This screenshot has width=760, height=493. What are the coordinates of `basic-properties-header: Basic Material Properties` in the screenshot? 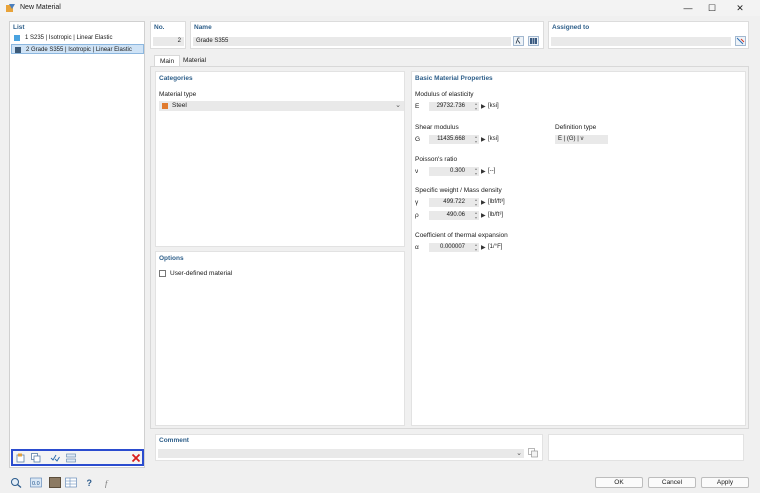 It's located at (454, 78).